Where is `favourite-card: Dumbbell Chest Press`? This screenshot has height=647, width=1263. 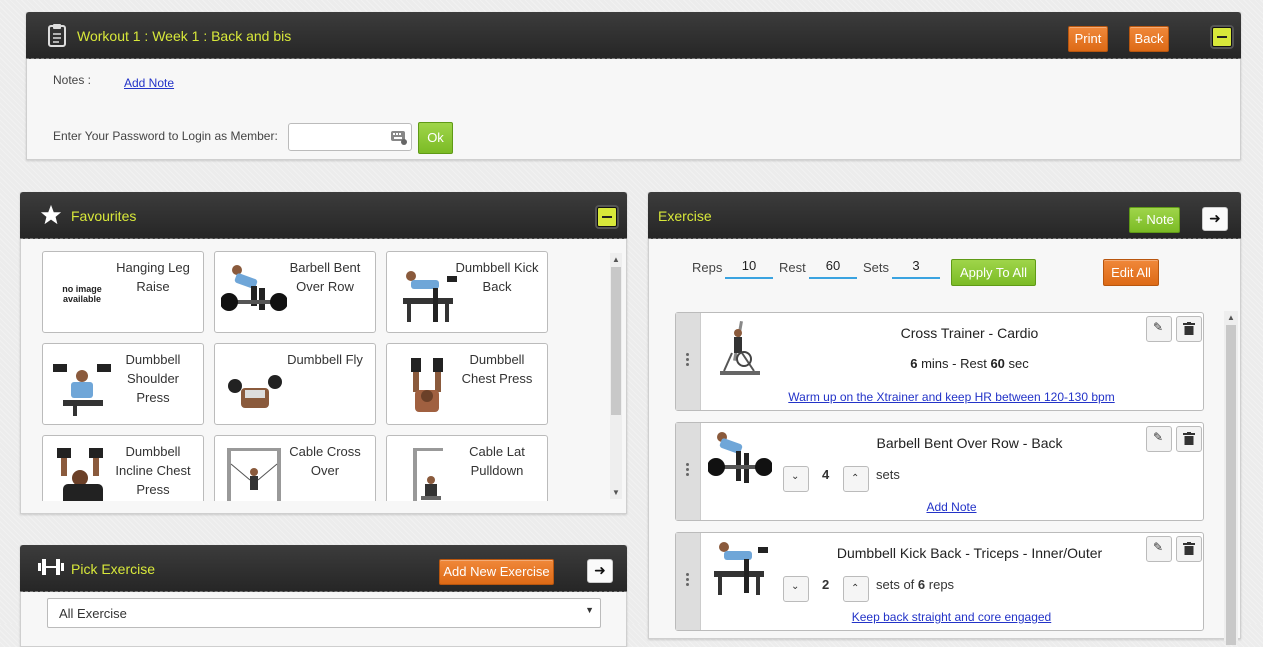
favourite-card: Dumbbell Chest Press is located at coordinates (467, 384).